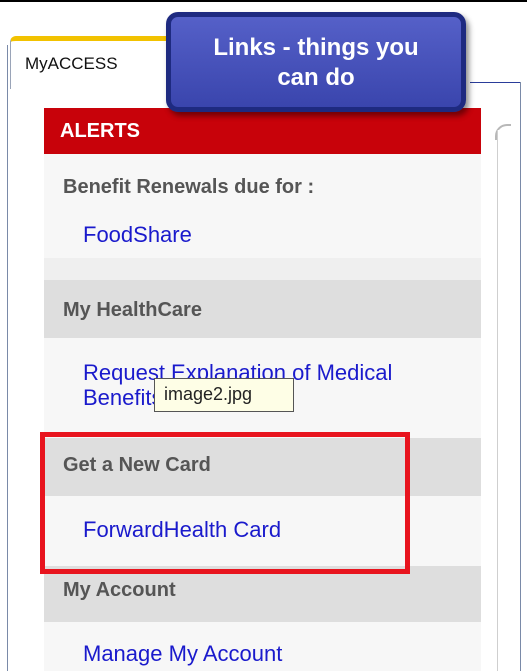  I want to click on panel-left-border, so click(7, 358).